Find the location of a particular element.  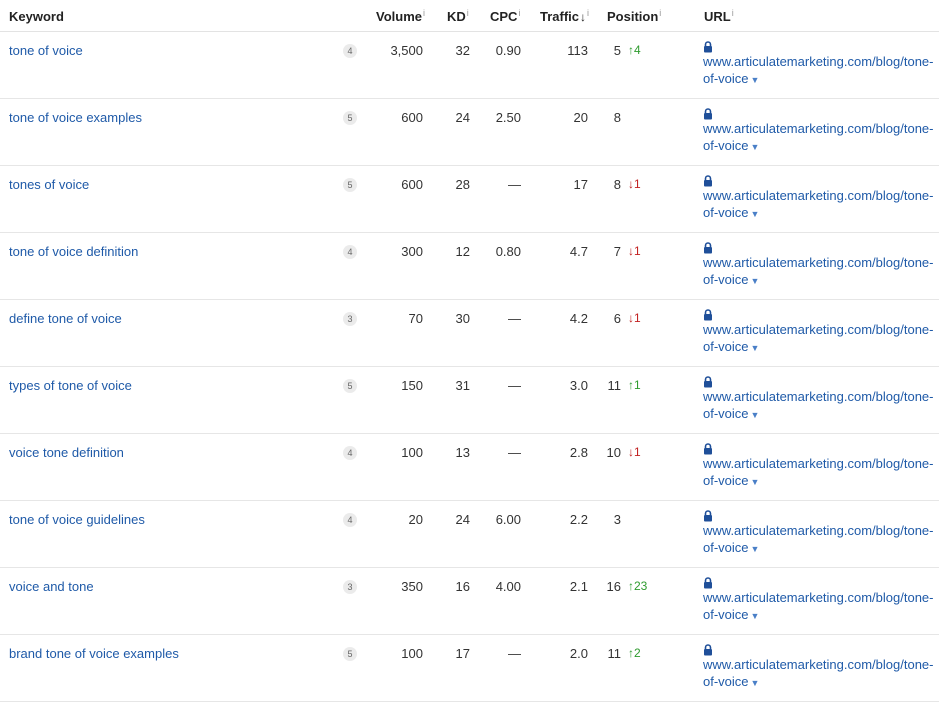

header-url-label: URL is located at coordinates (717, 16).